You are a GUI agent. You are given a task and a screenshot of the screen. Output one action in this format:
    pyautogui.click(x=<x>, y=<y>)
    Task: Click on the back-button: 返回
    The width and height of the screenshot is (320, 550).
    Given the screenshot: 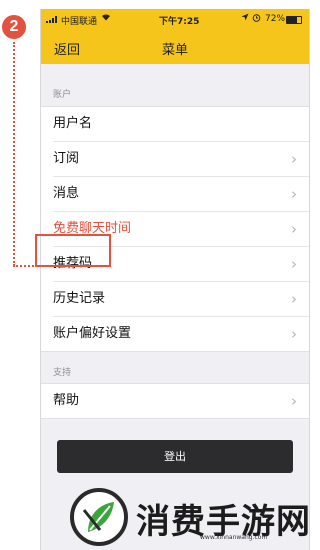 What is the action you would take?
    pyautogui.click(x=67, y=48)
    